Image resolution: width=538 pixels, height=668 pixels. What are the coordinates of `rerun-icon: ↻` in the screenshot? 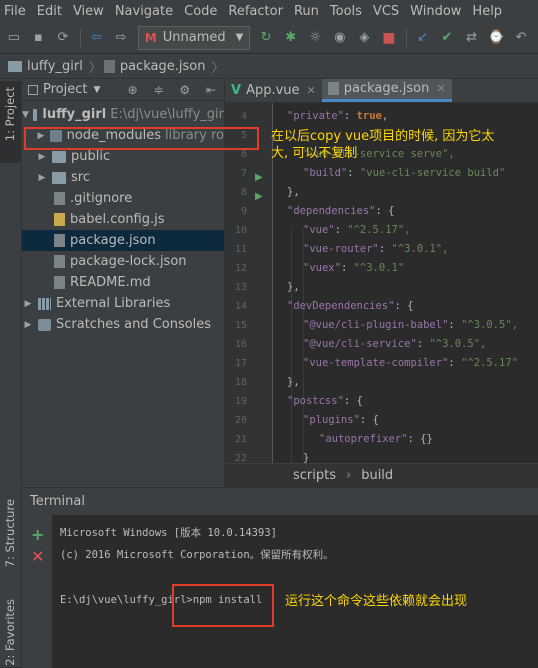 It's located at (266, 38).